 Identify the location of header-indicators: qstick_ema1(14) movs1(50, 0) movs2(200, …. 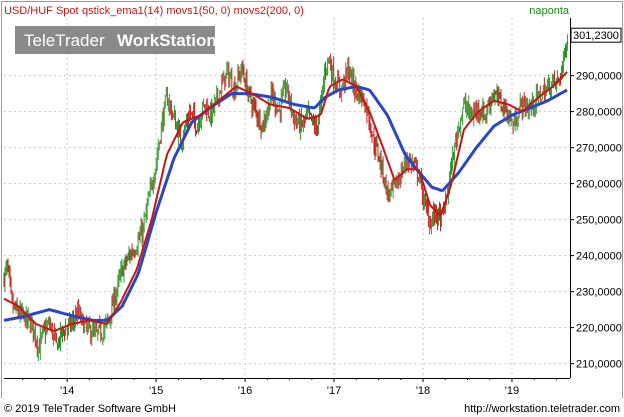
(193, 11).